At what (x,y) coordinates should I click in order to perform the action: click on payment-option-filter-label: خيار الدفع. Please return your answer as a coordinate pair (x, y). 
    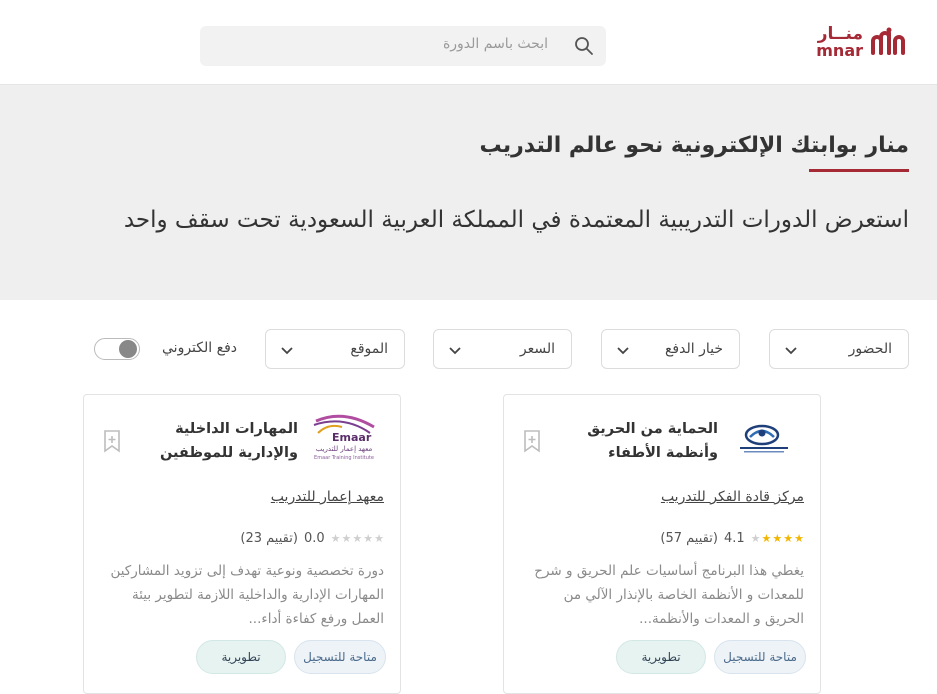
    Looking at the image, I should click on (693, 349).